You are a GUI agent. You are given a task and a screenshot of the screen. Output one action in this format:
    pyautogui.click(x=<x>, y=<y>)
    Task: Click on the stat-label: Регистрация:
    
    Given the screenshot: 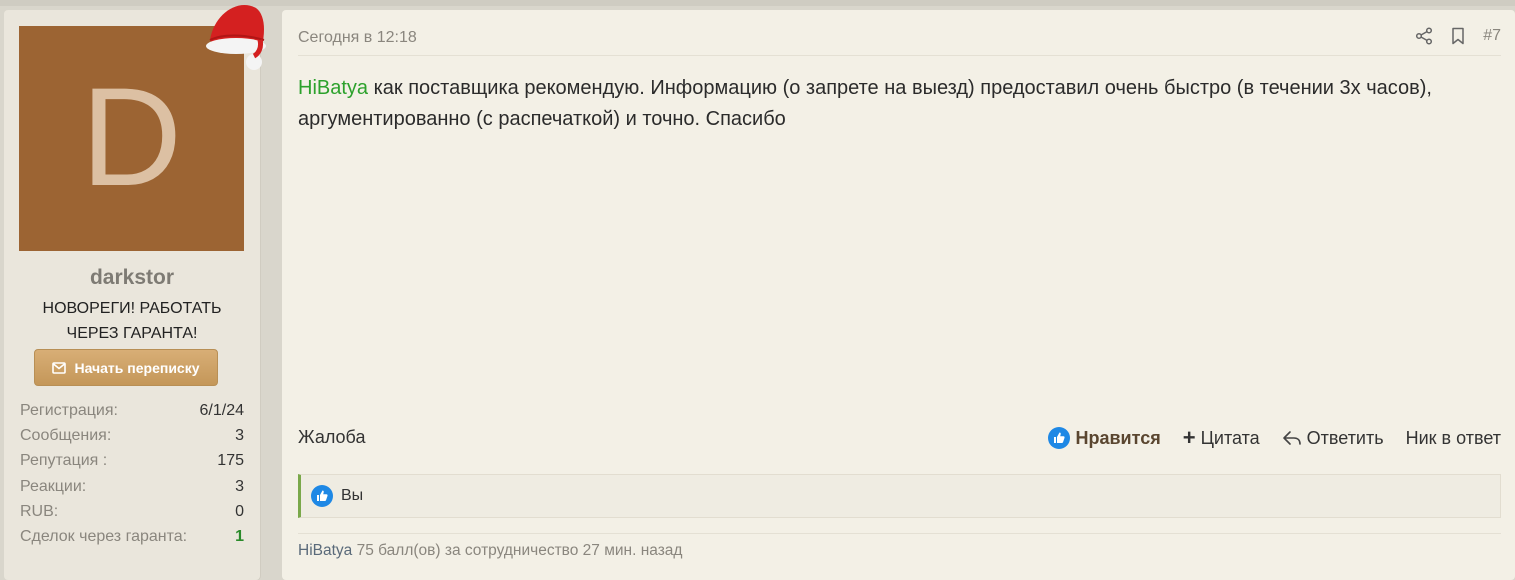 What is the action you would take?
    pyautogui.click(x=69, y=410)
    